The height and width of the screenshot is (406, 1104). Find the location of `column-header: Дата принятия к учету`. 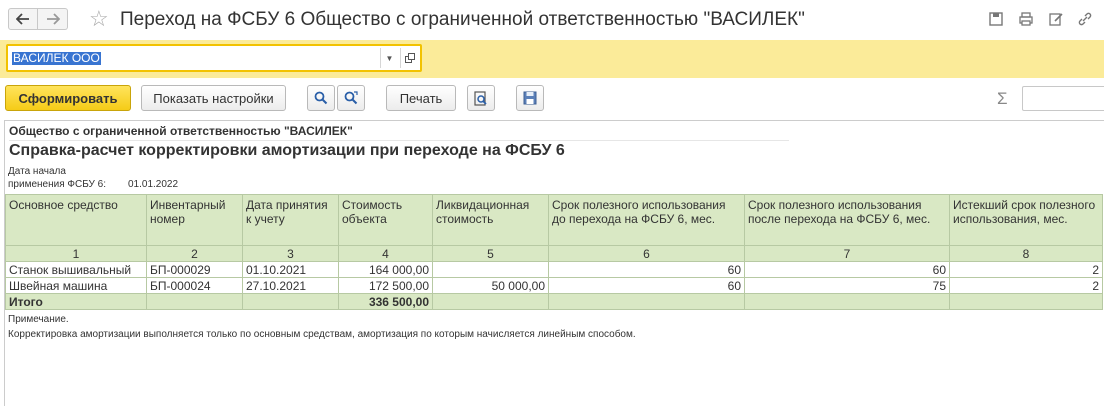

column-header: Дата принятия к учету is located at coordinates (290, 220).